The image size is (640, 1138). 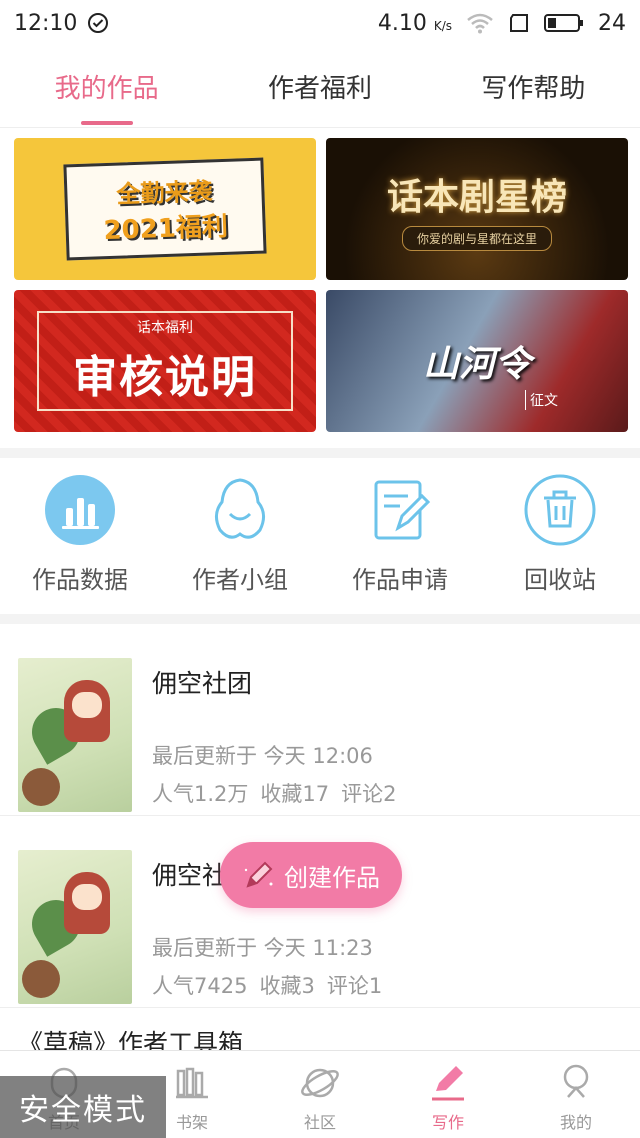 I want to click on safe-mode-overlay: 安全模式, so click(x=83, y=1107).